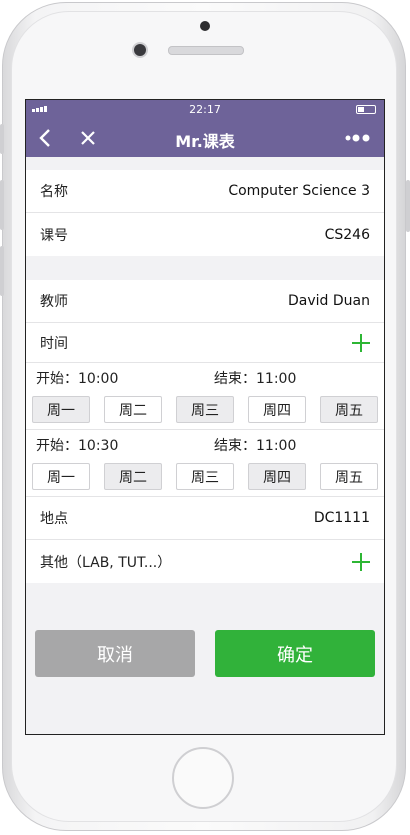 The width and height of the screenshot is (410, 835). I want to click on confirm-button: 确定, so click(295, 653).